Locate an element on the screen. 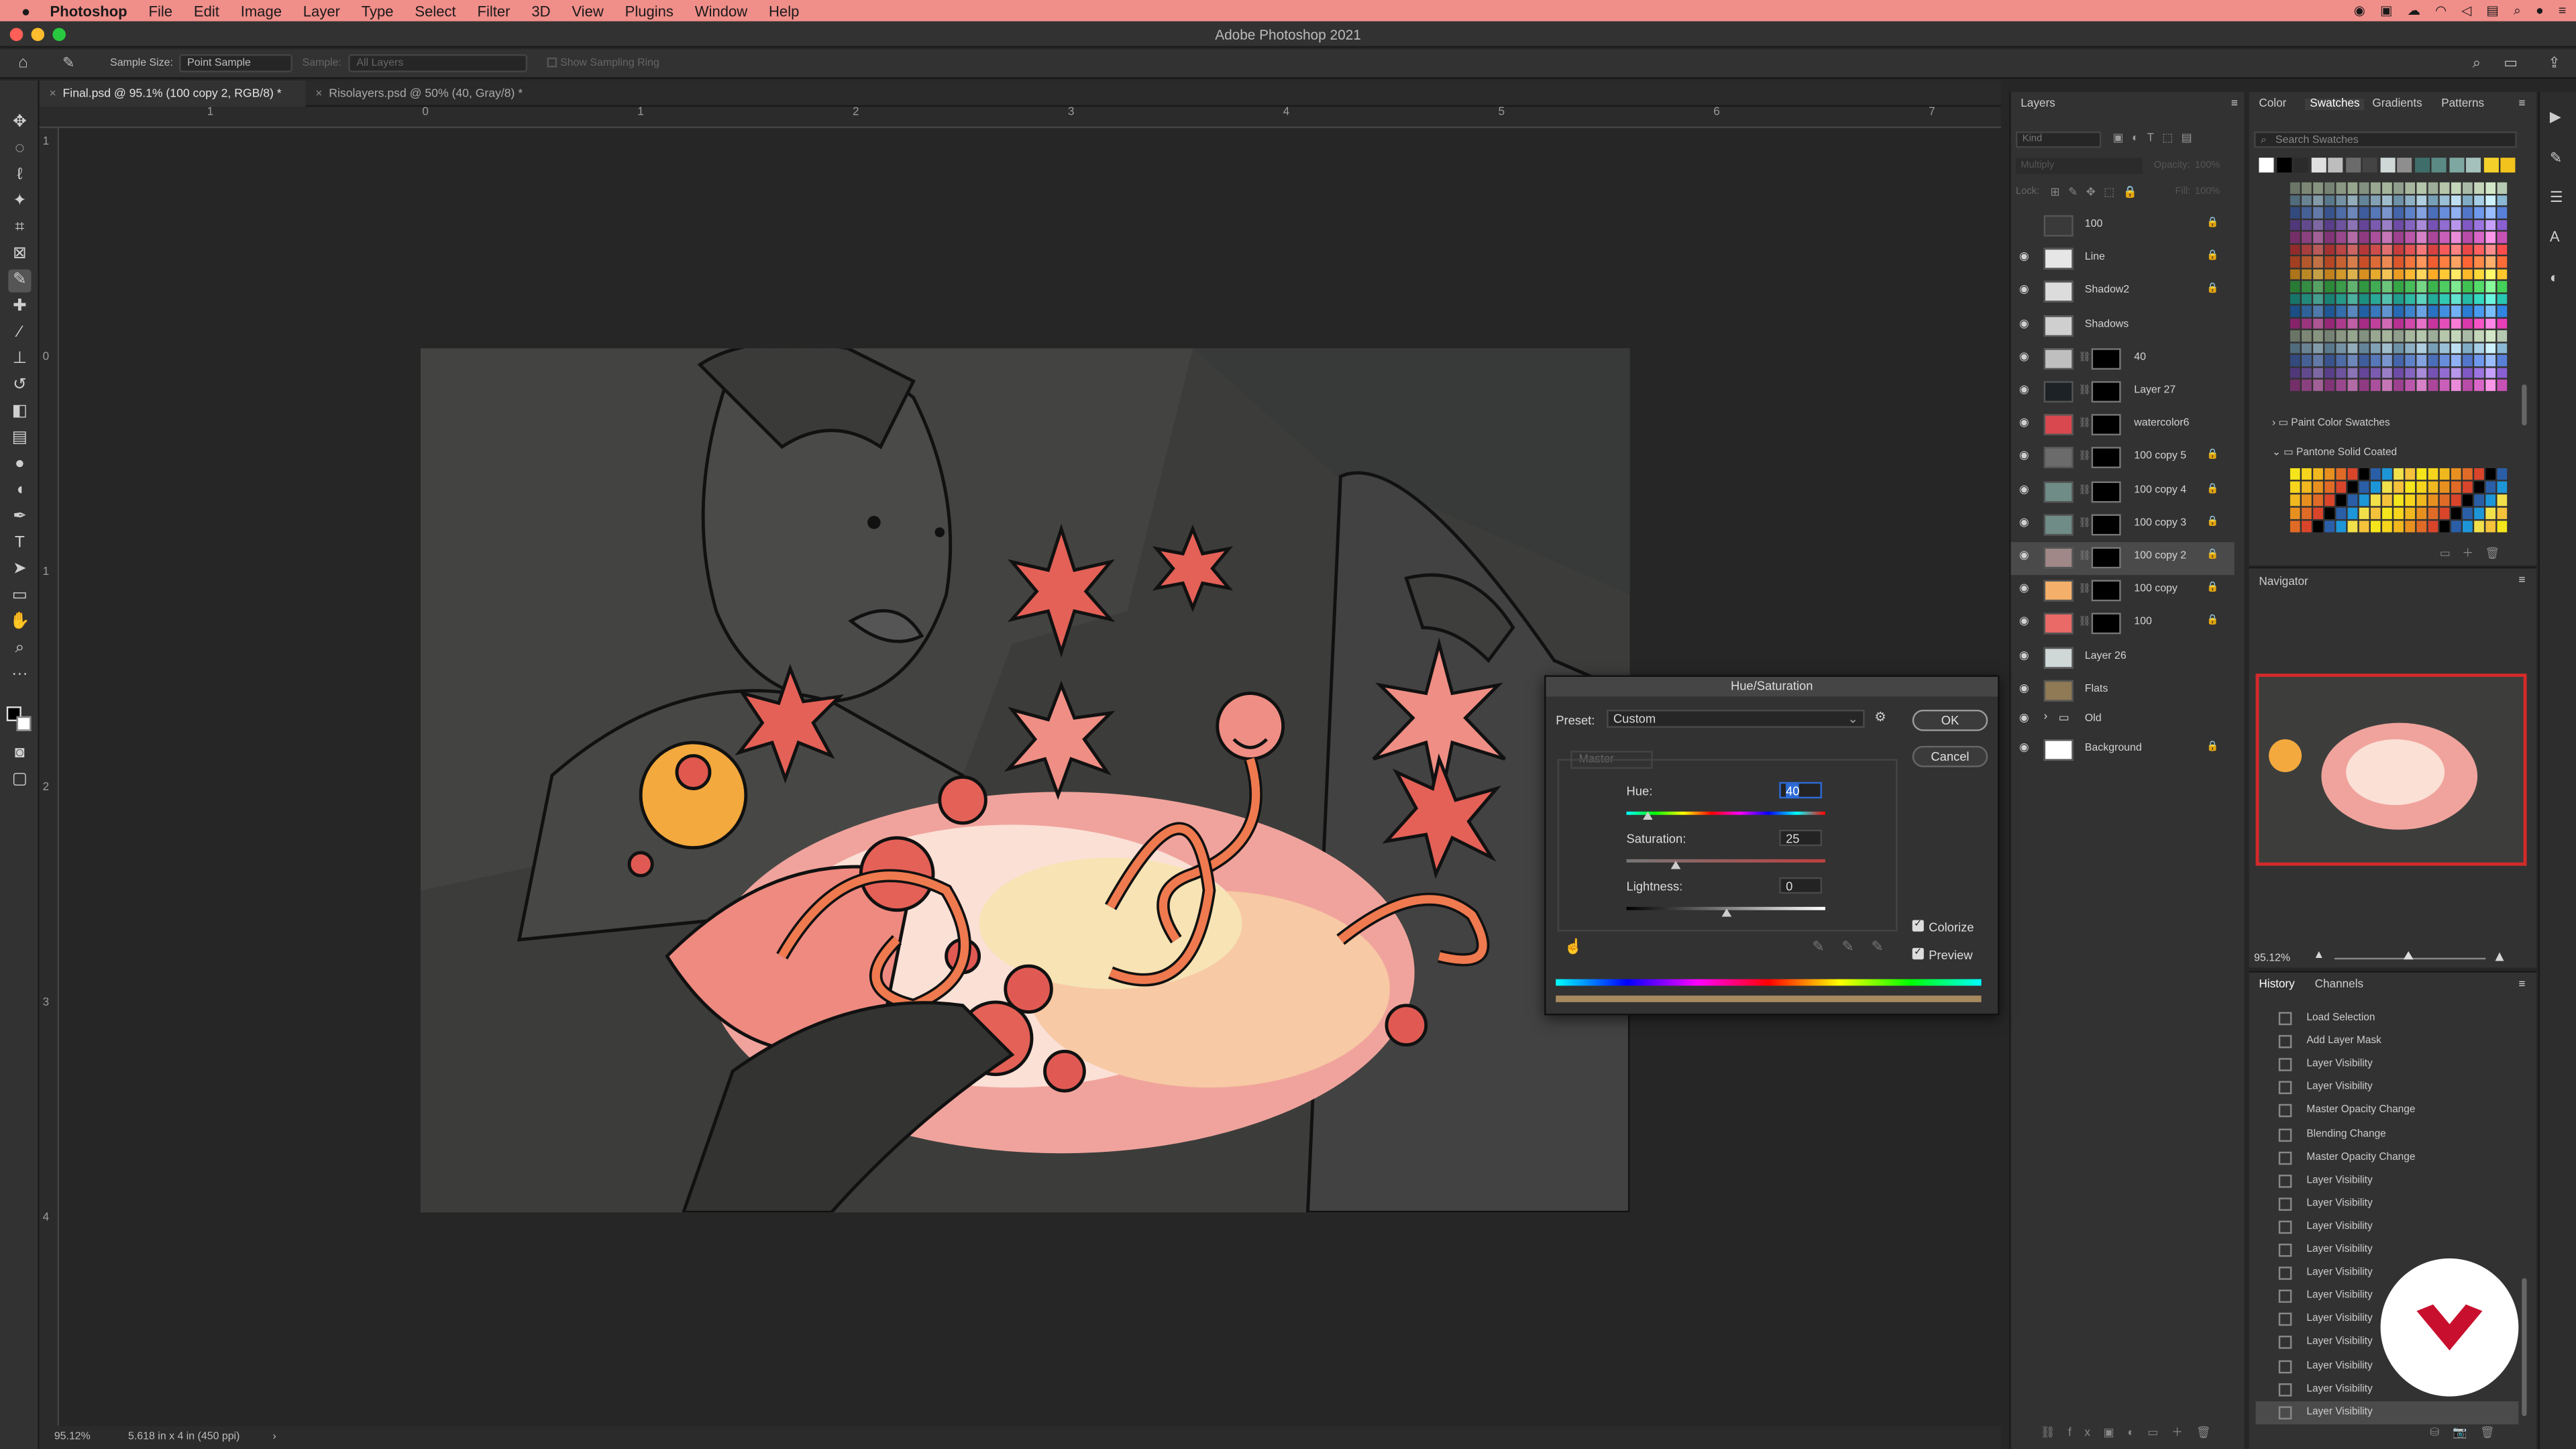 This screenshot has height=1449, width=2576. pen-tool-icon: ✒ is located at coordinates (19, 517).